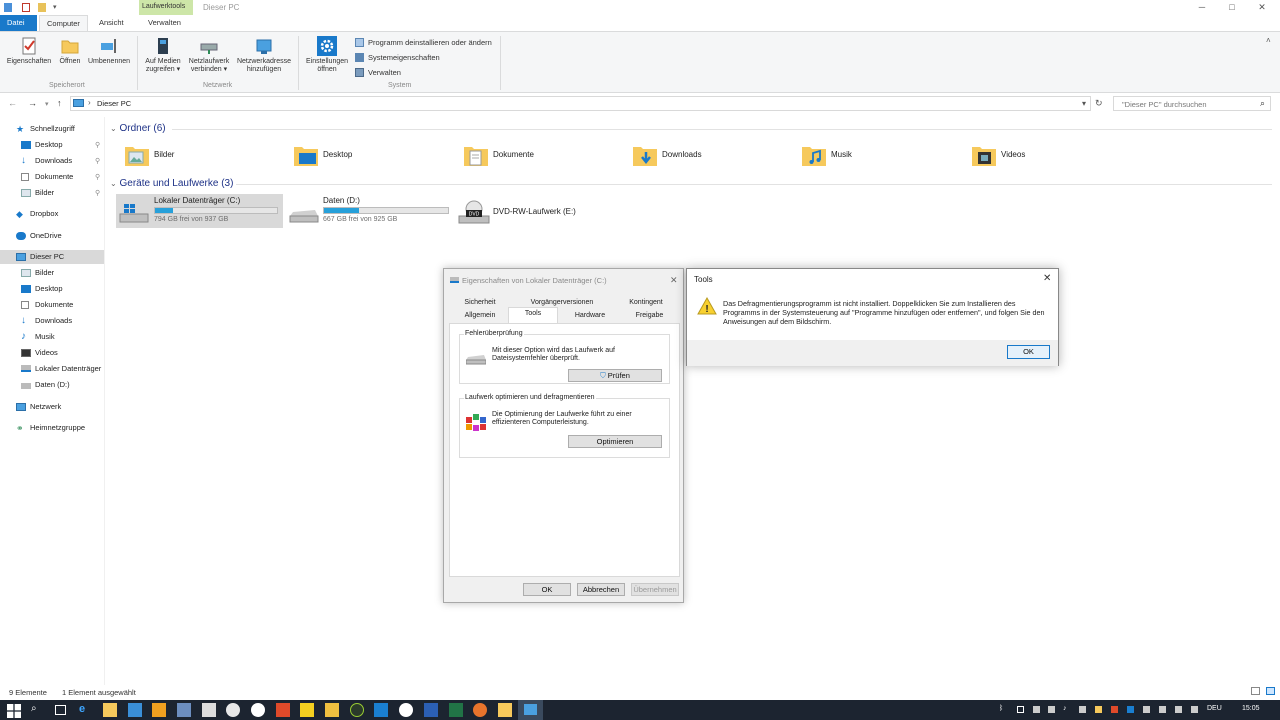 This screenshot has height=720, width=1280. What do you see at coordinates (46, 161) in the screenshot?
I see `nav-downloads: ↓ Downloads` at bounding box center [46, 161].